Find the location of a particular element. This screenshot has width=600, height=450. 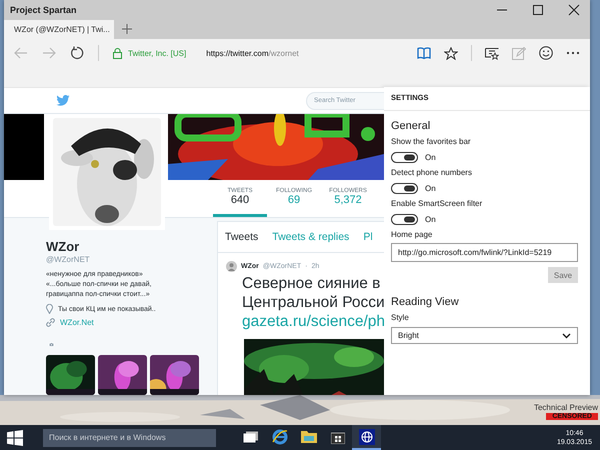

bag-icon is located at coordinates (337, 437).